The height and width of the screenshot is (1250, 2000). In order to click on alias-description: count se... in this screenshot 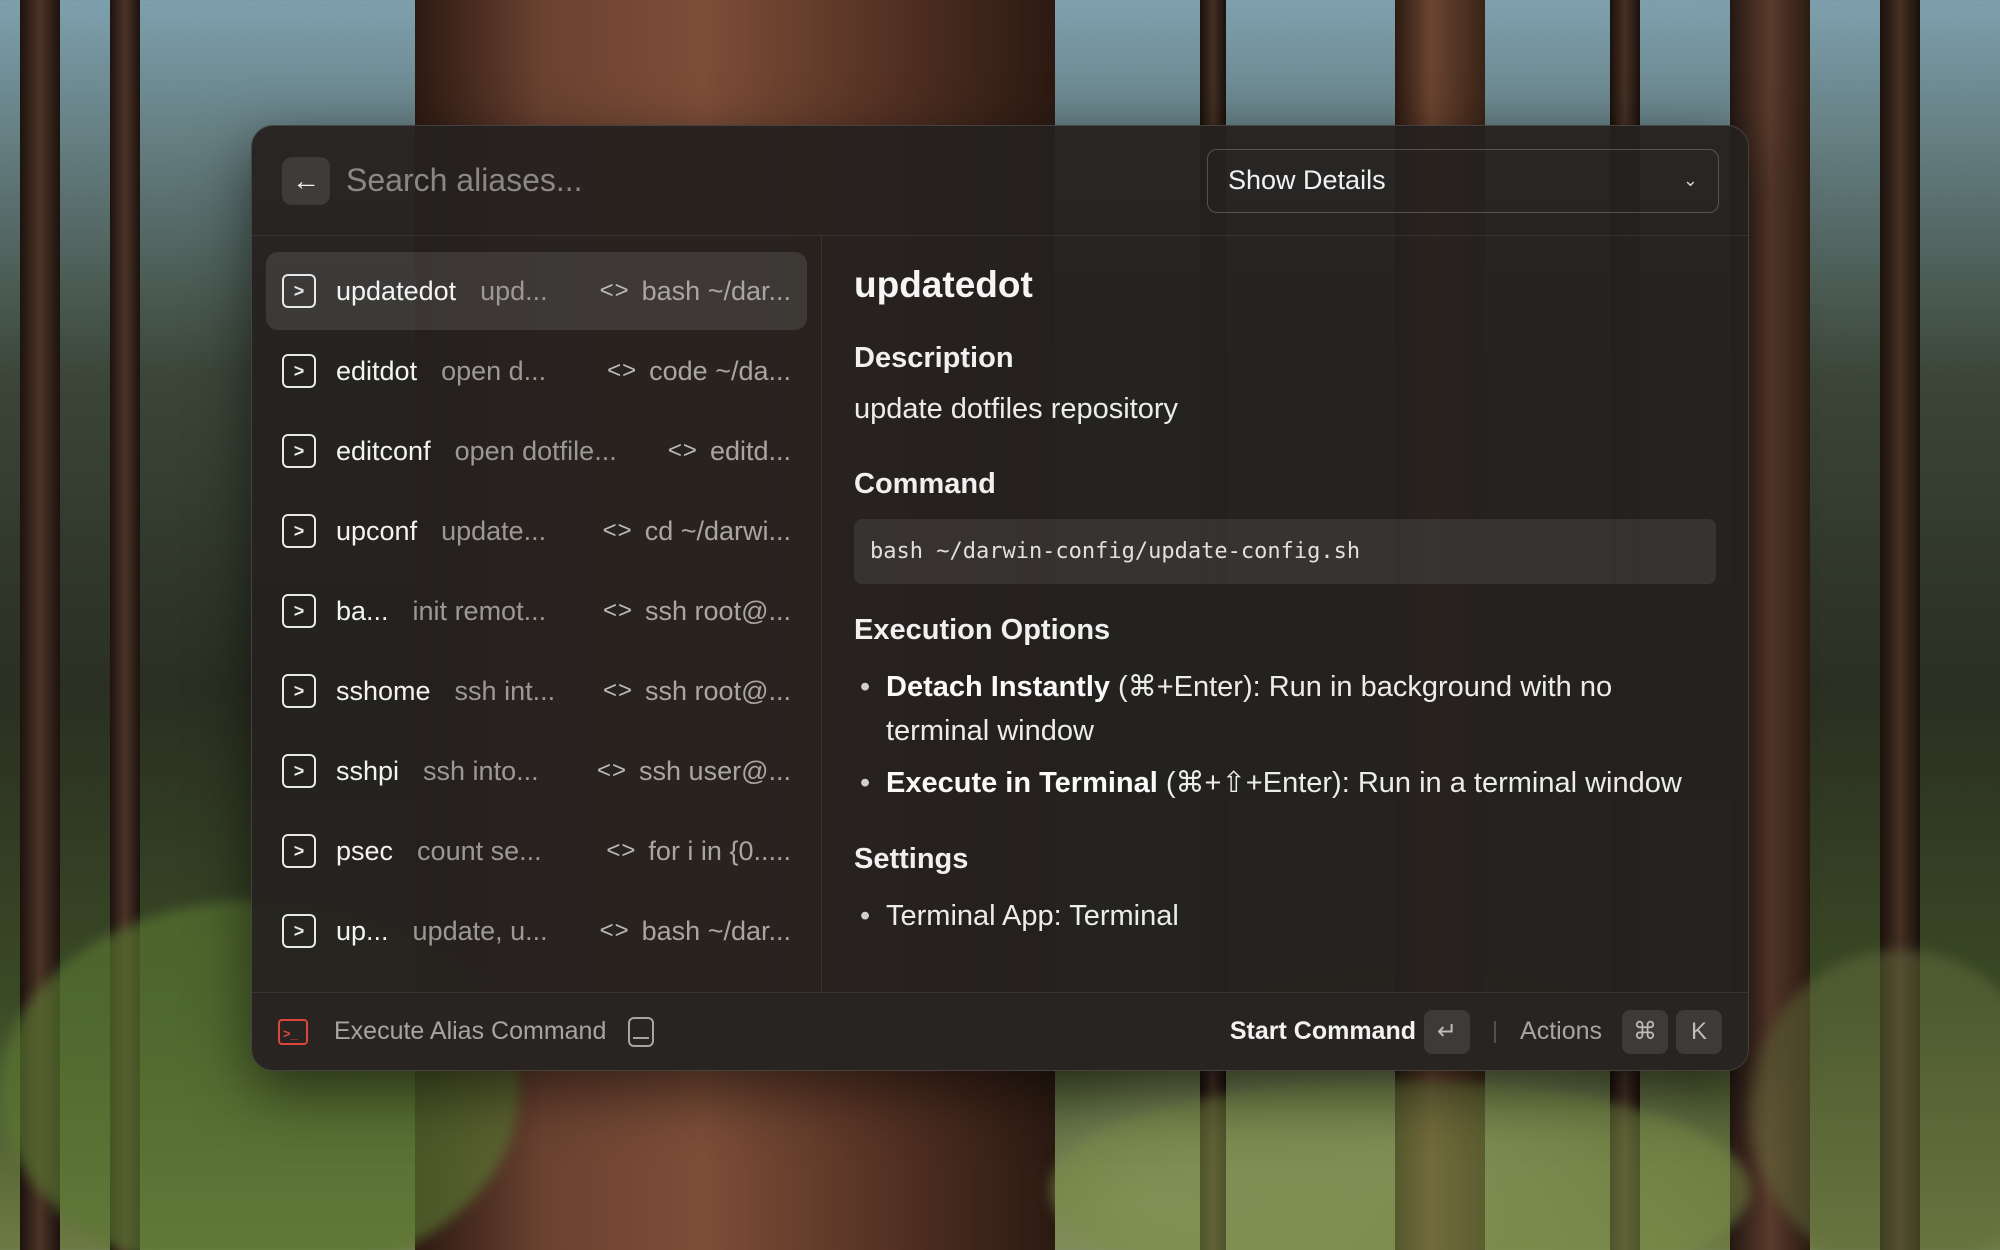, I will do `click(479, 850)`.